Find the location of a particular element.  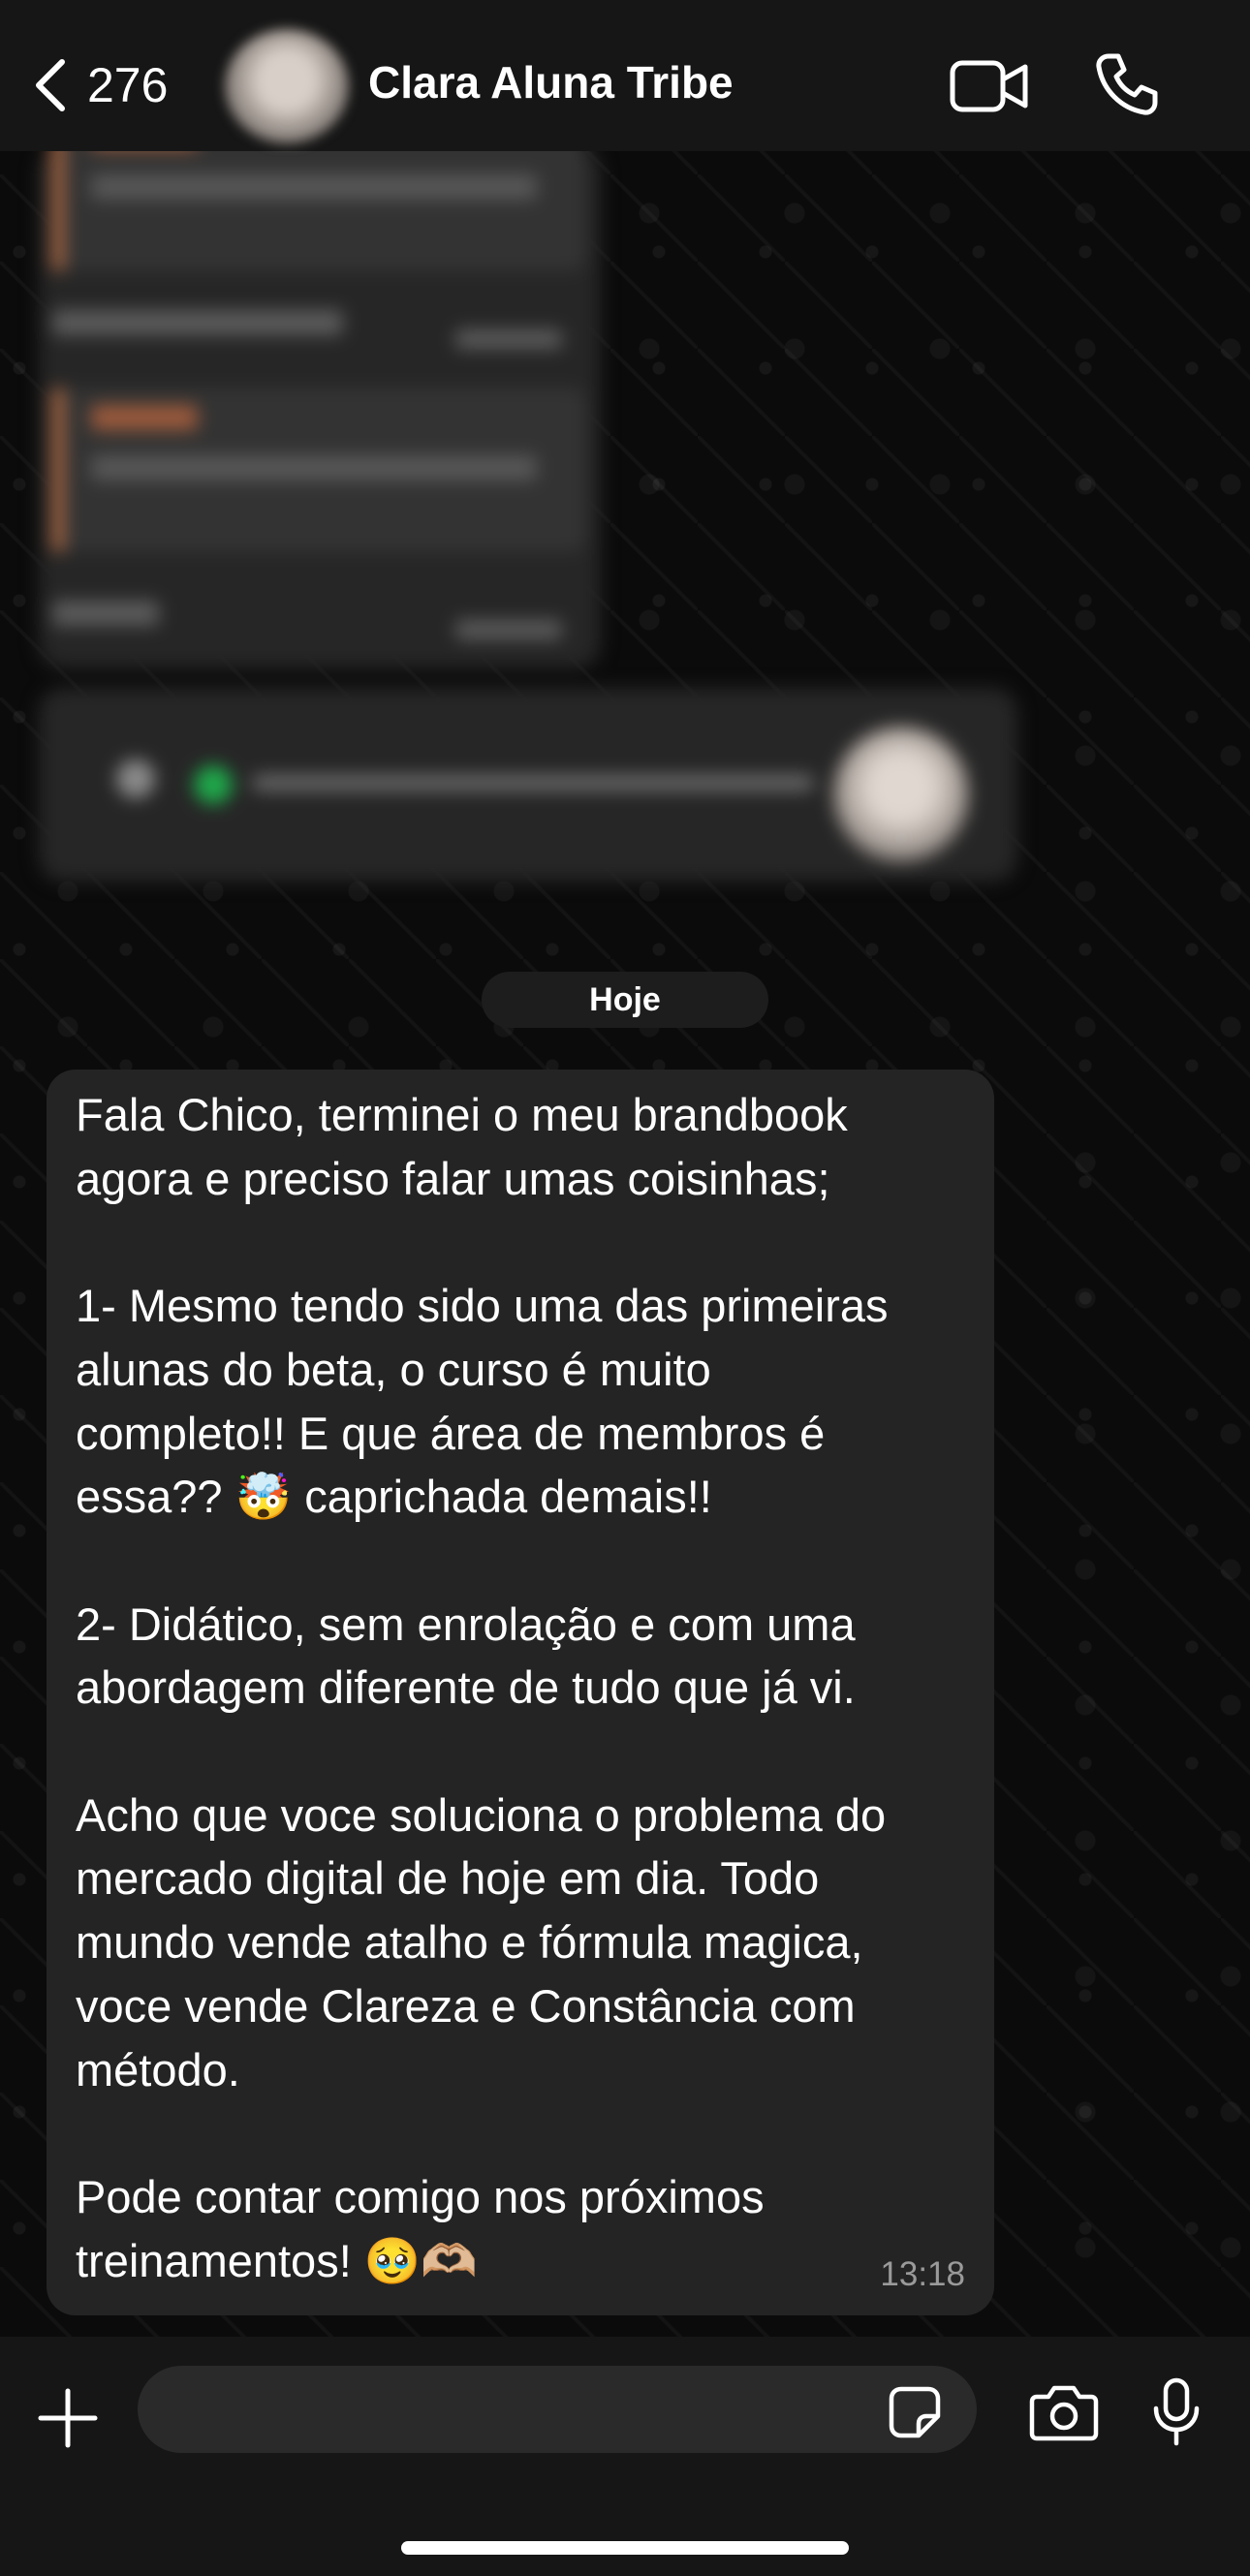

previous-message-bubble is located at coordinates (320, 387).